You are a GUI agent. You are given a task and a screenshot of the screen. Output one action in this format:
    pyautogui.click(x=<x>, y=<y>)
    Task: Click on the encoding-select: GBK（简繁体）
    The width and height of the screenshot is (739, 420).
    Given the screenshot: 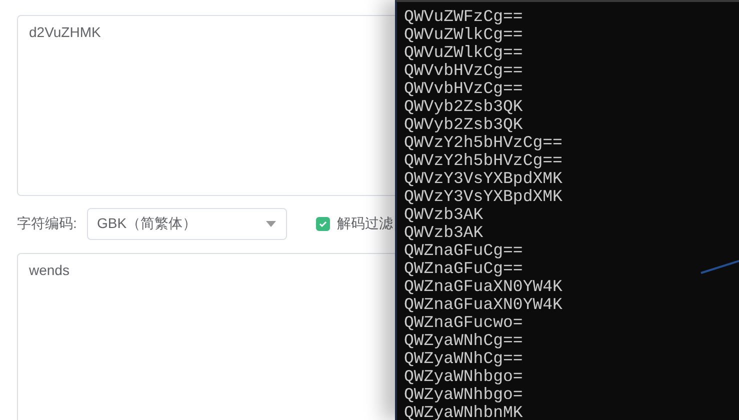 What is the action you would take?
    pyautogui.click(x=187, y=224)
    